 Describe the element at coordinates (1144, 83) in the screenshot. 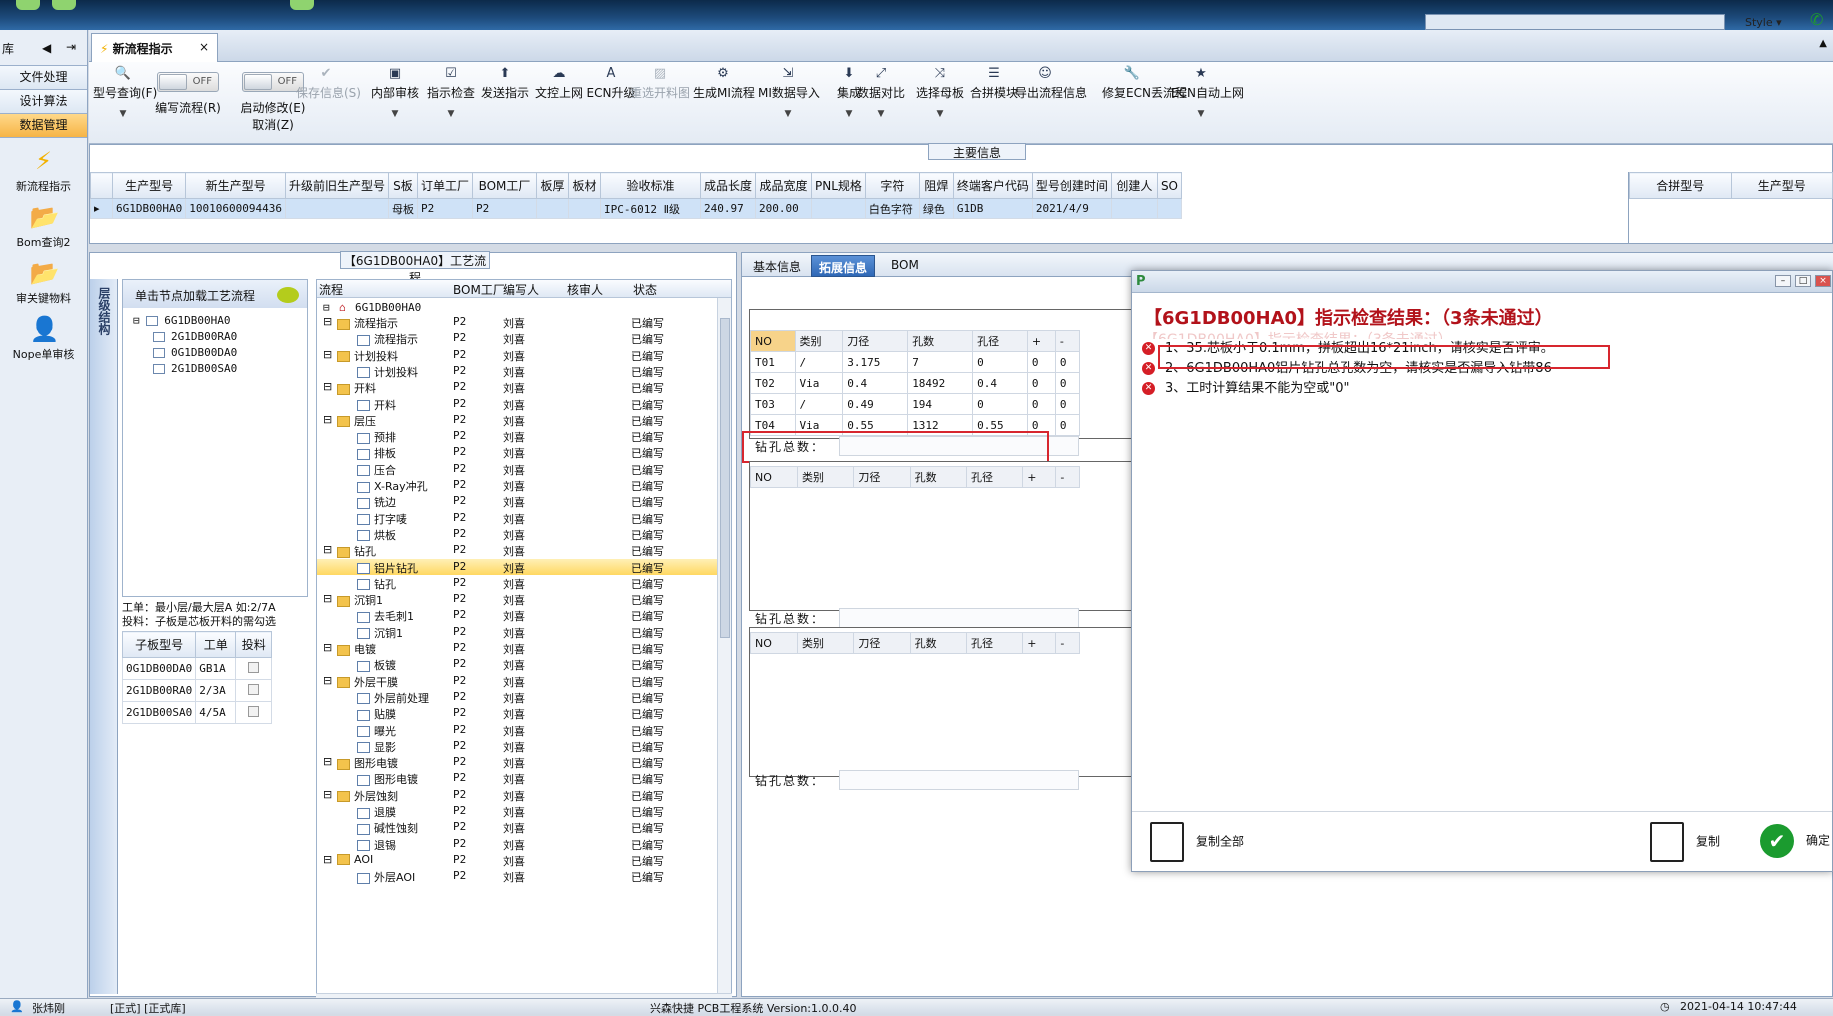

I see `toolbar-button: 🔧 修复ECN丢流程` at that location.